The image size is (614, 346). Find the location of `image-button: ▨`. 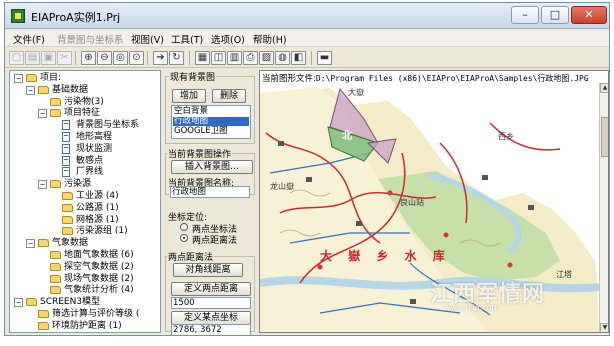

image-button: ▨ is located at coordinates (266, 58).